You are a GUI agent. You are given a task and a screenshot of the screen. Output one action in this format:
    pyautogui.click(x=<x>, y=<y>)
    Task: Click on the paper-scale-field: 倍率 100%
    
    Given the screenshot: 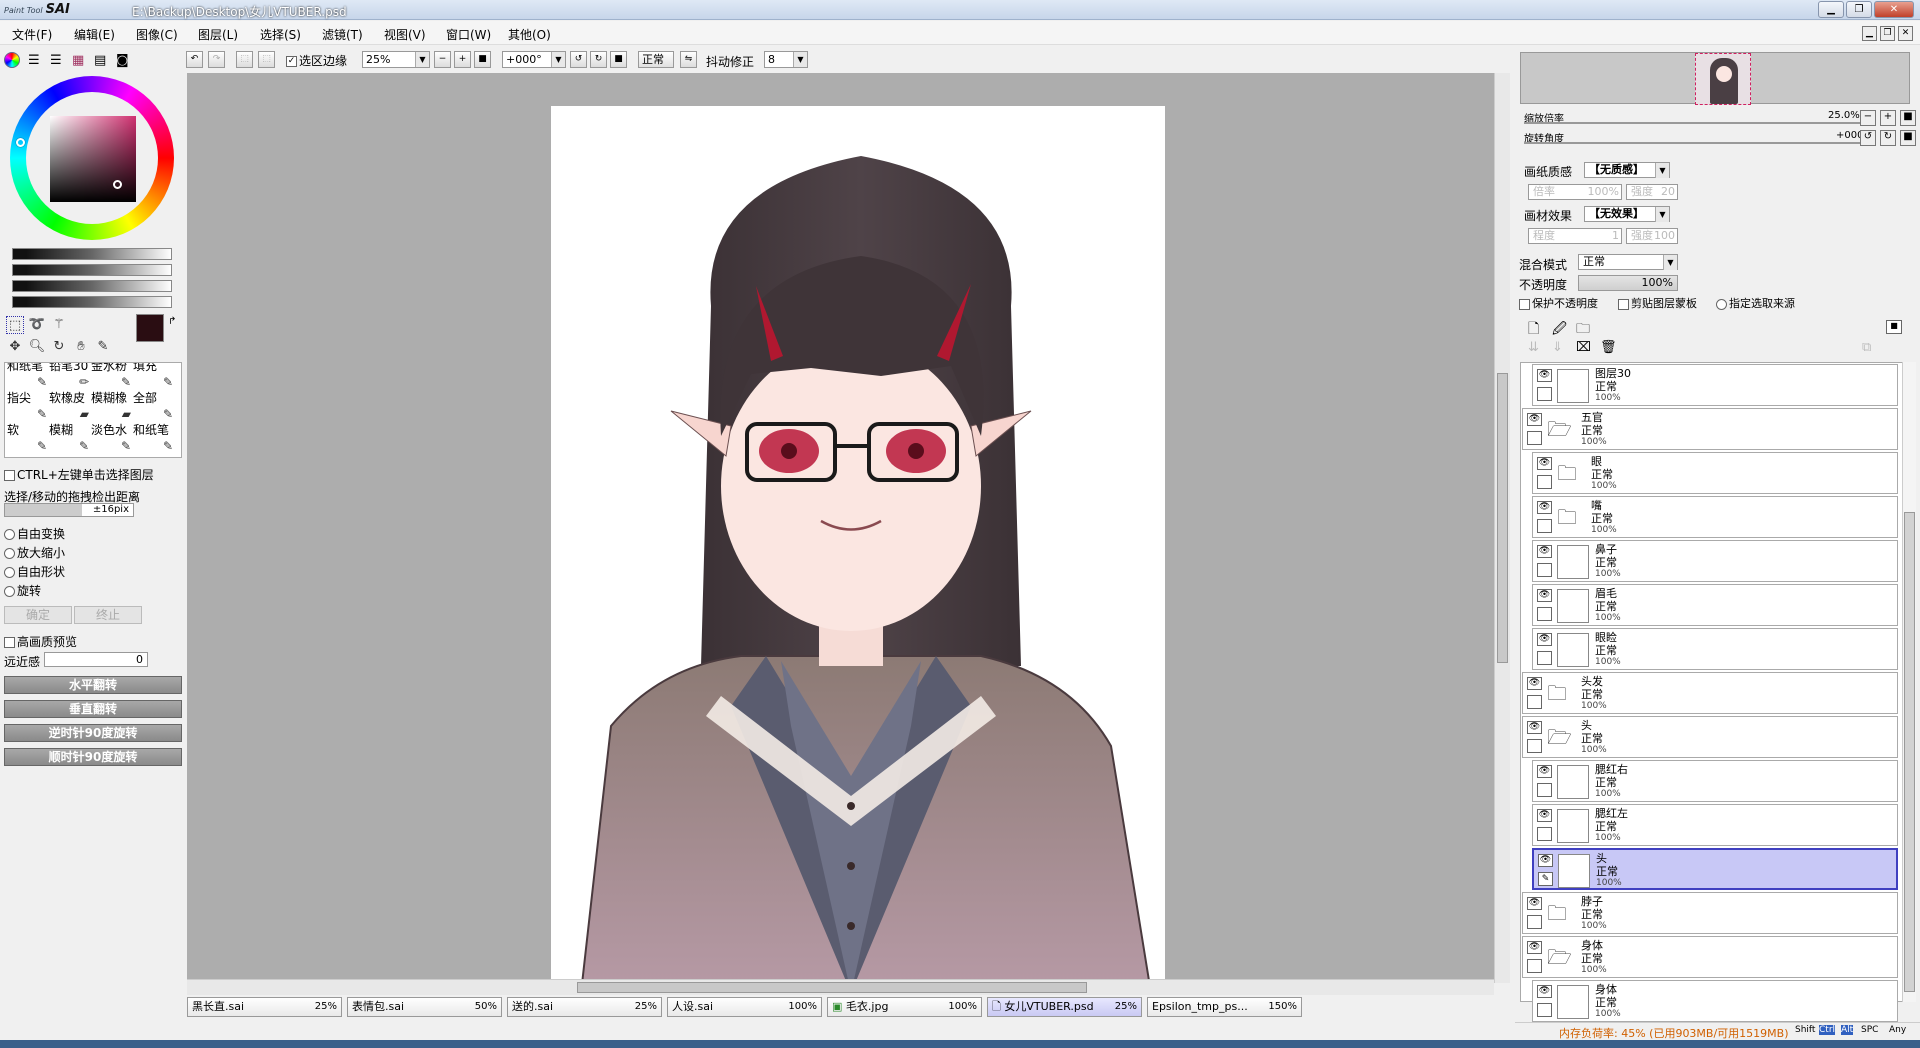 What is the action you would take?
    pyautogui.click(x=1575, y=192)
    